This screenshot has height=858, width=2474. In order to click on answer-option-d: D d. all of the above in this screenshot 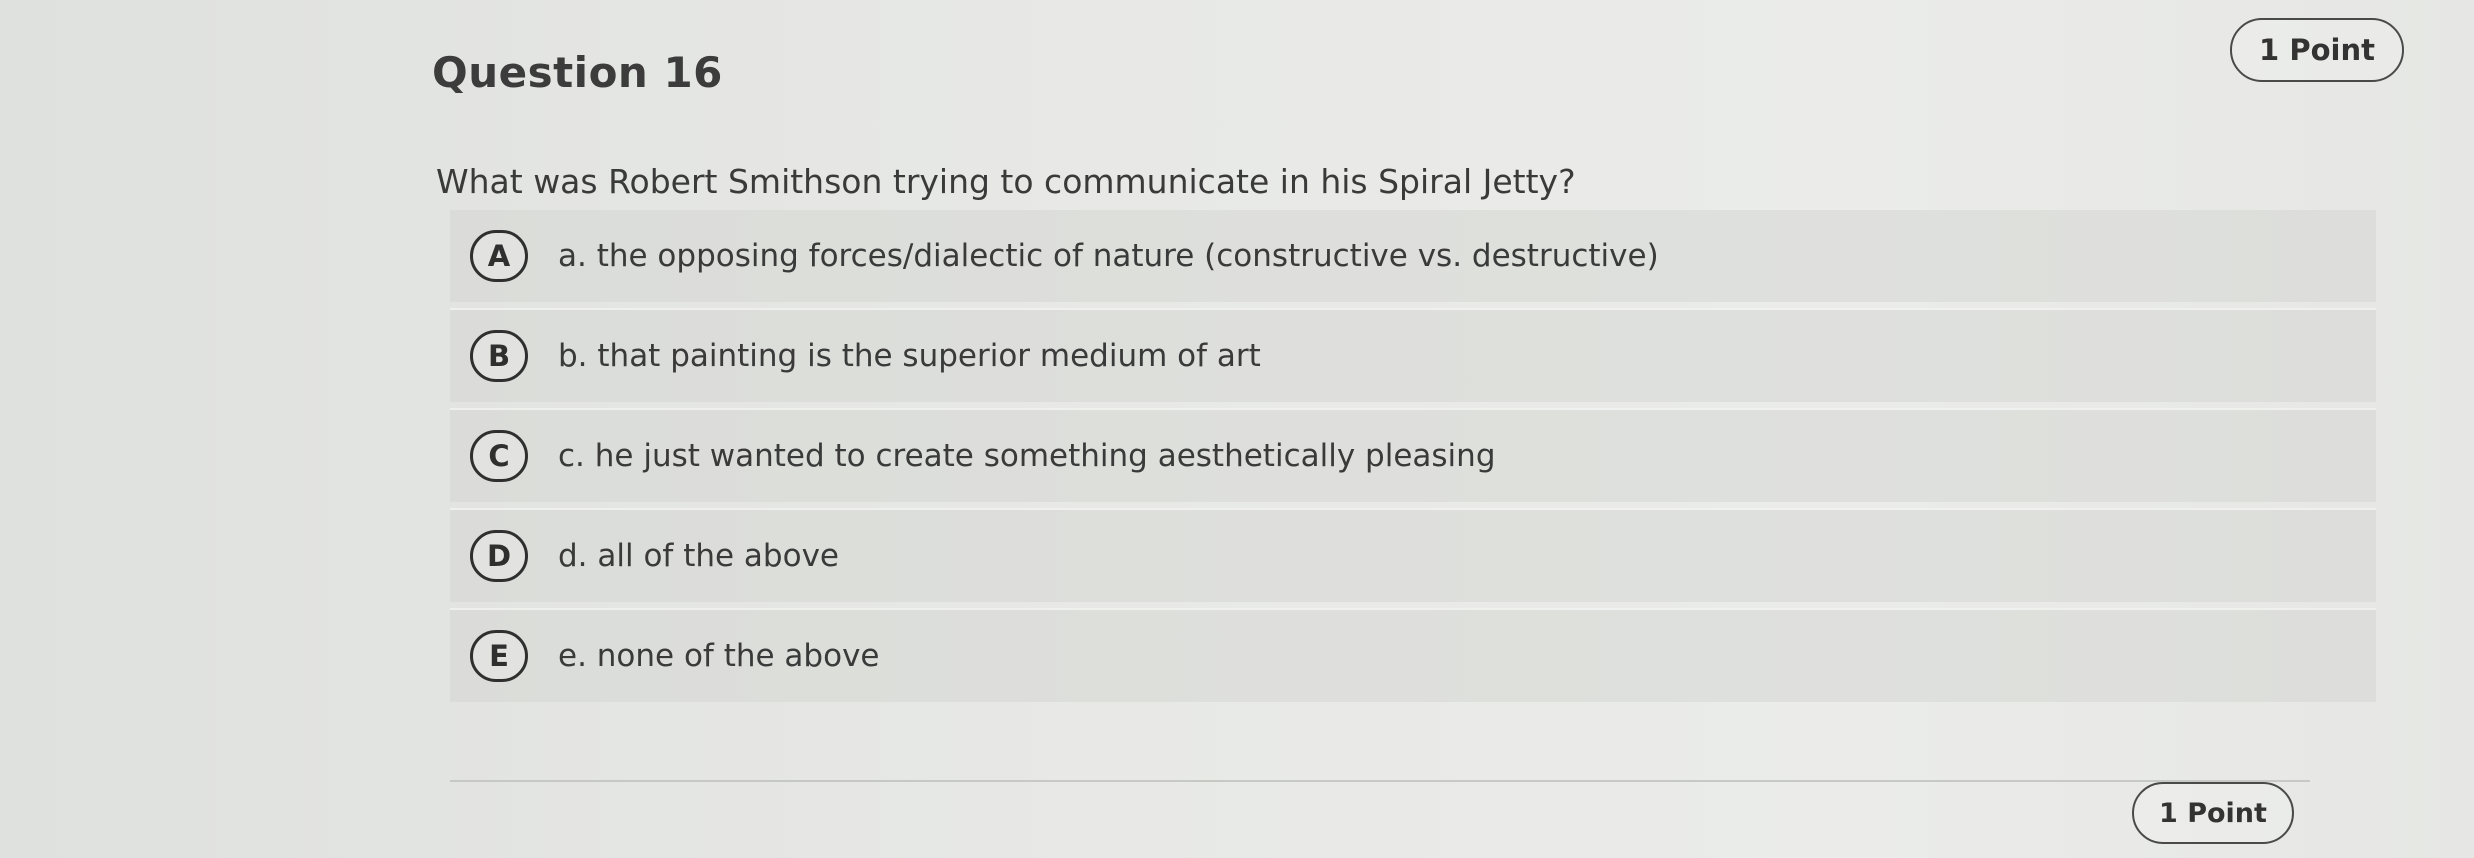, I will do `click(1413, 555)`.